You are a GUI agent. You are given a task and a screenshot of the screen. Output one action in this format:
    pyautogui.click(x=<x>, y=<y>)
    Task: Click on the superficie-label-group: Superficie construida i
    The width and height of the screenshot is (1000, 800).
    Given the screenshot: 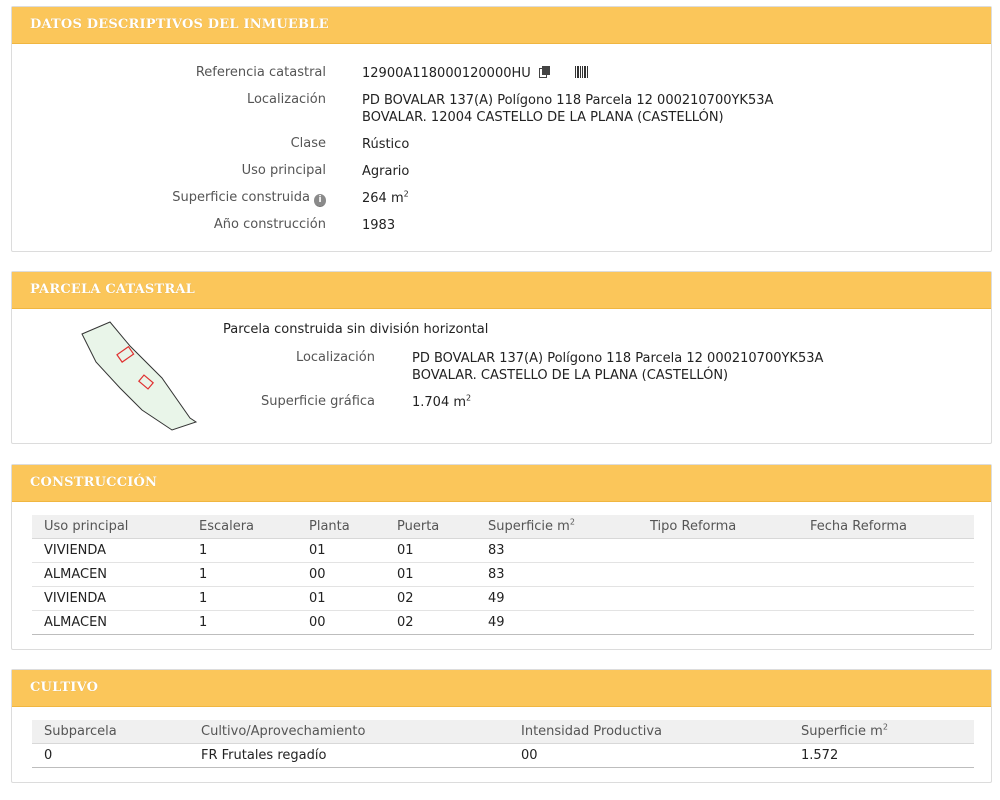 What is the action you would take?
    pyautogui.click(x=249, y=198)
    